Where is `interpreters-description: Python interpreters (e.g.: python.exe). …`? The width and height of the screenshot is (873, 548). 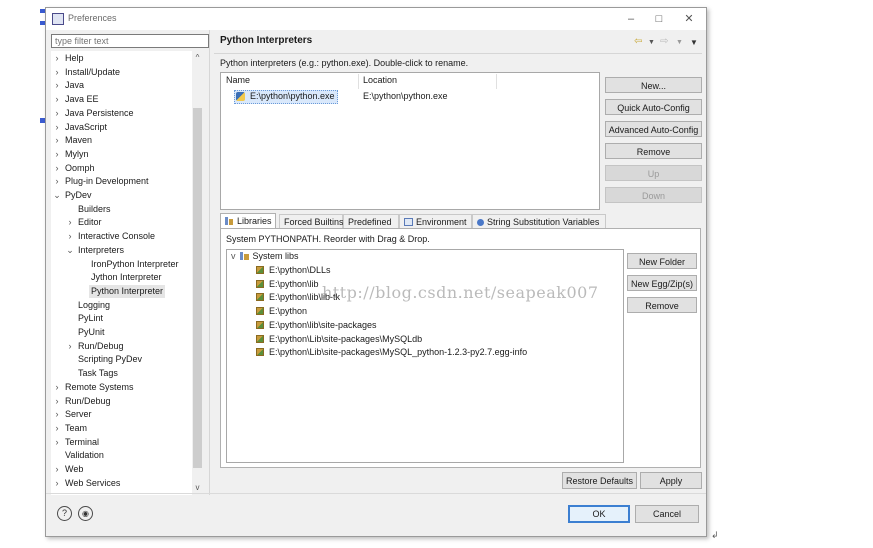
interpreters-description: Python interpreters (e.g.: python.exe). … is located at coordinates (344, 63).